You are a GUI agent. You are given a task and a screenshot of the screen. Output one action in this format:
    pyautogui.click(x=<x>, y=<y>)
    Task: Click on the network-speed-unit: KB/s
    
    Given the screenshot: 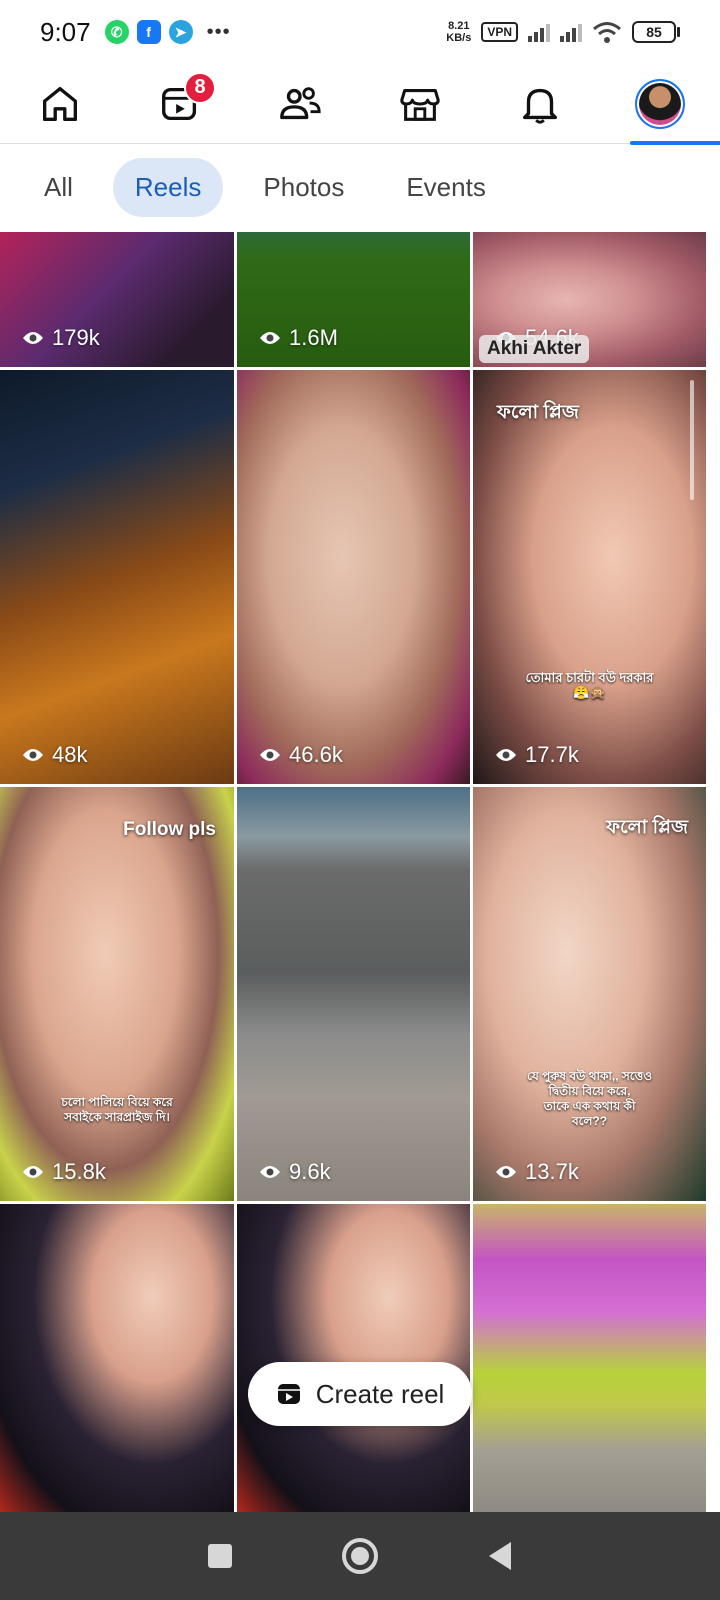 What is the action you would take?
    pyautogui.click(x=459, y=38)
    